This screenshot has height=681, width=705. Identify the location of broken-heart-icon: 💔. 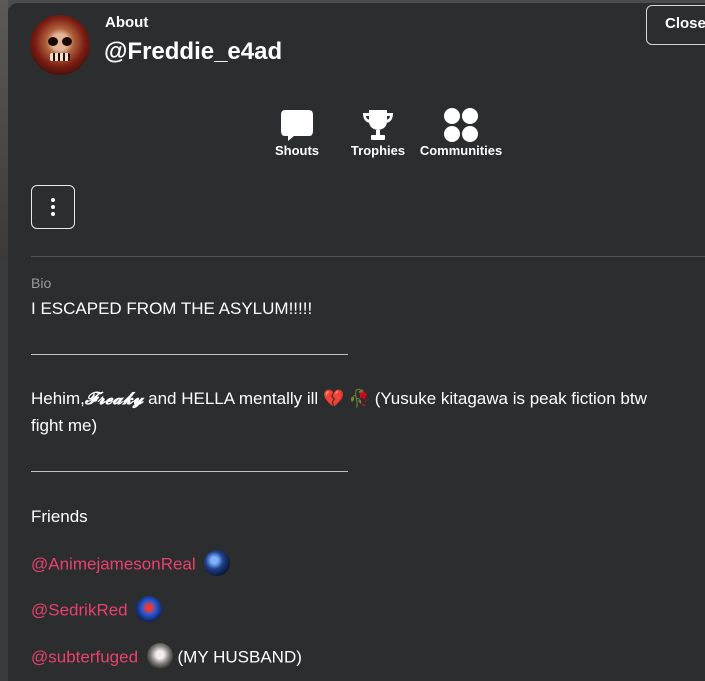
(333, 398).